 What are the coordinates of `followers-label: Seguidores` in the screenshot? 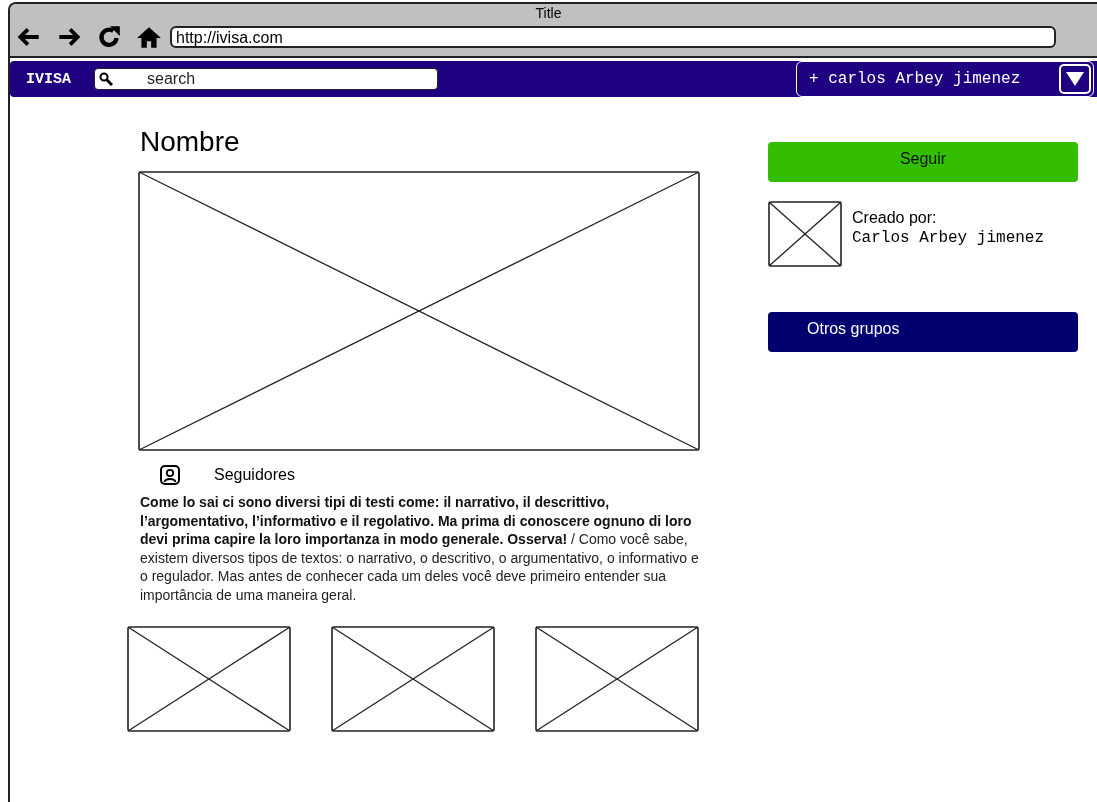 It's located at (254, 475).